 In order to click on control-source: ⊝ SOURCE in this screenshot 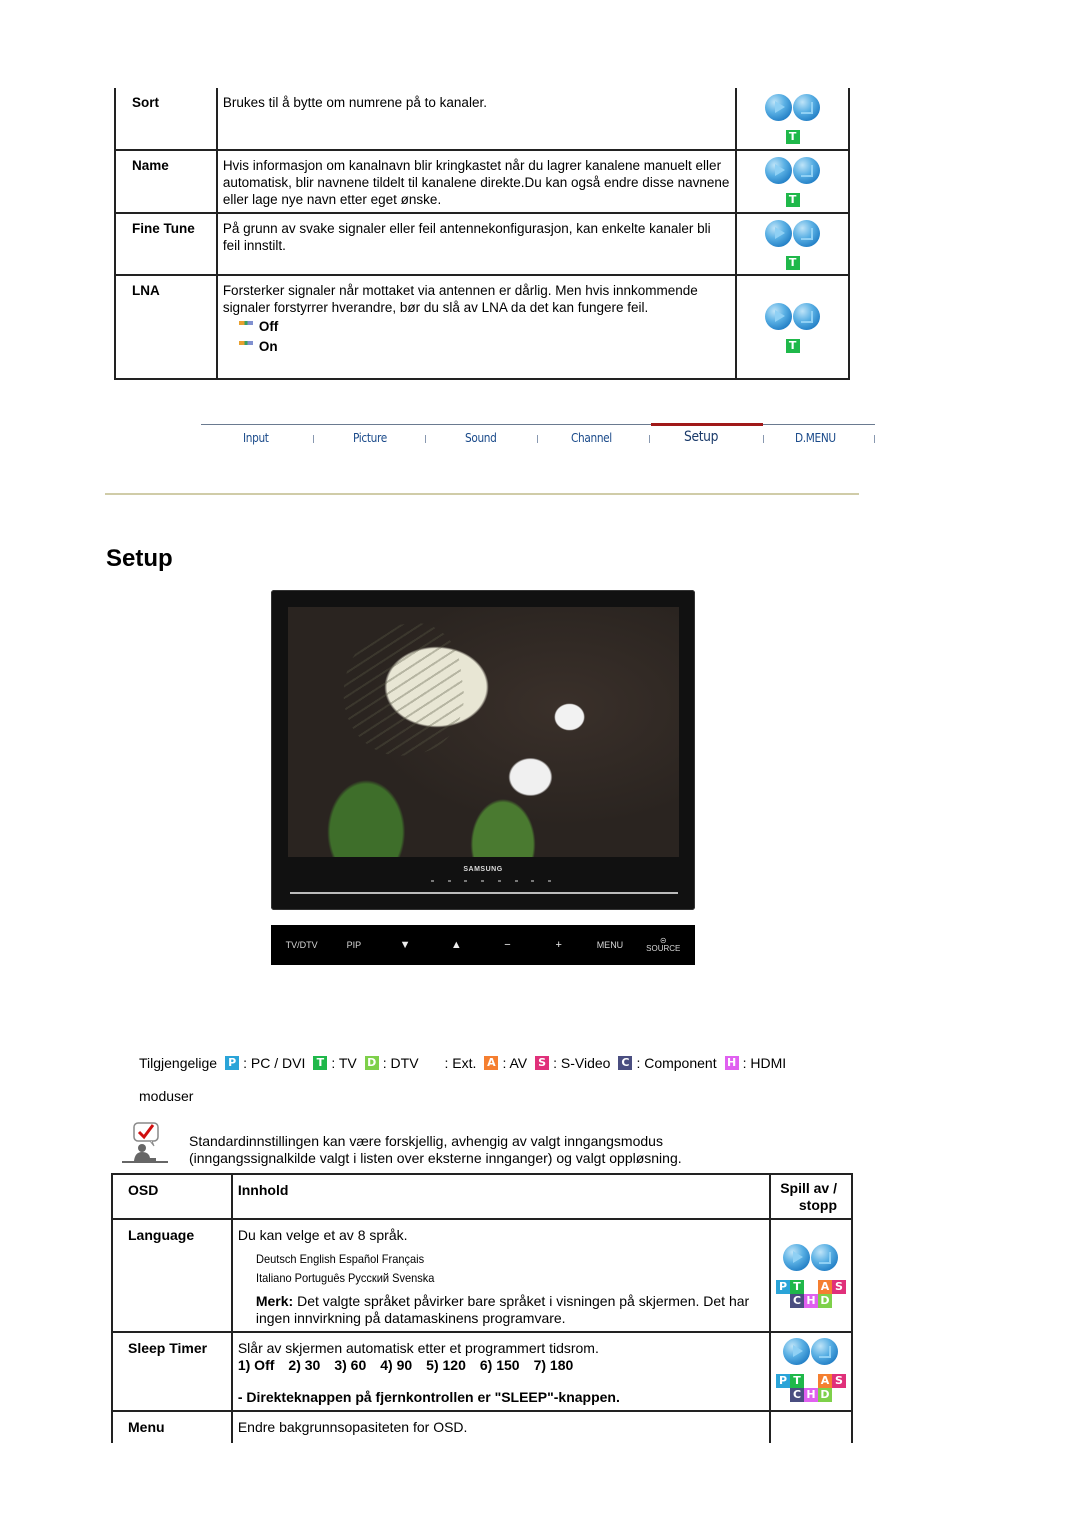, I will do `click(663, 945)`.